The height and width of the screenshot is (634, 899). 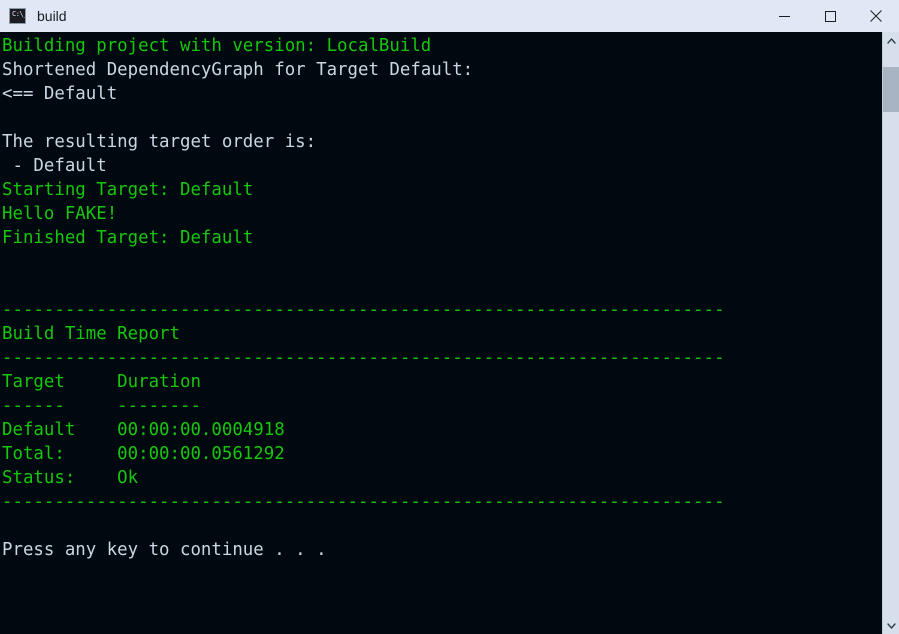 I want to click on scroll-up-button, so click(x=891, y=40).